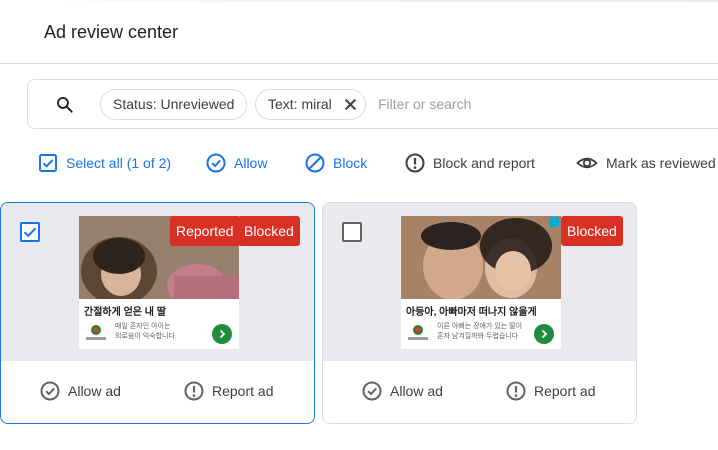 This screenshot has height=450, width=718. What do you see at coordinates (48, 163) in the screenshot?
I see `checkbox-checked-icon` at bounding box center [48, 163].